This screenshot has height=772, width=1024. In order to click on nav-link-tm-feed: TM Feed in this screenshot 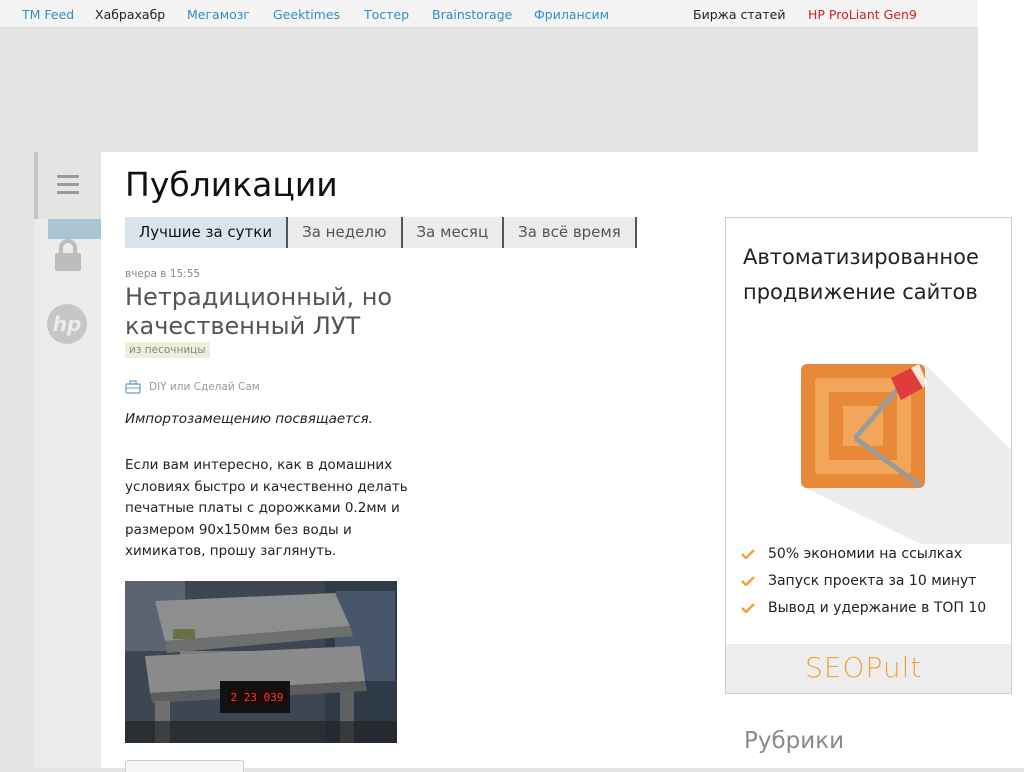, I will do `click(48, 14)`.